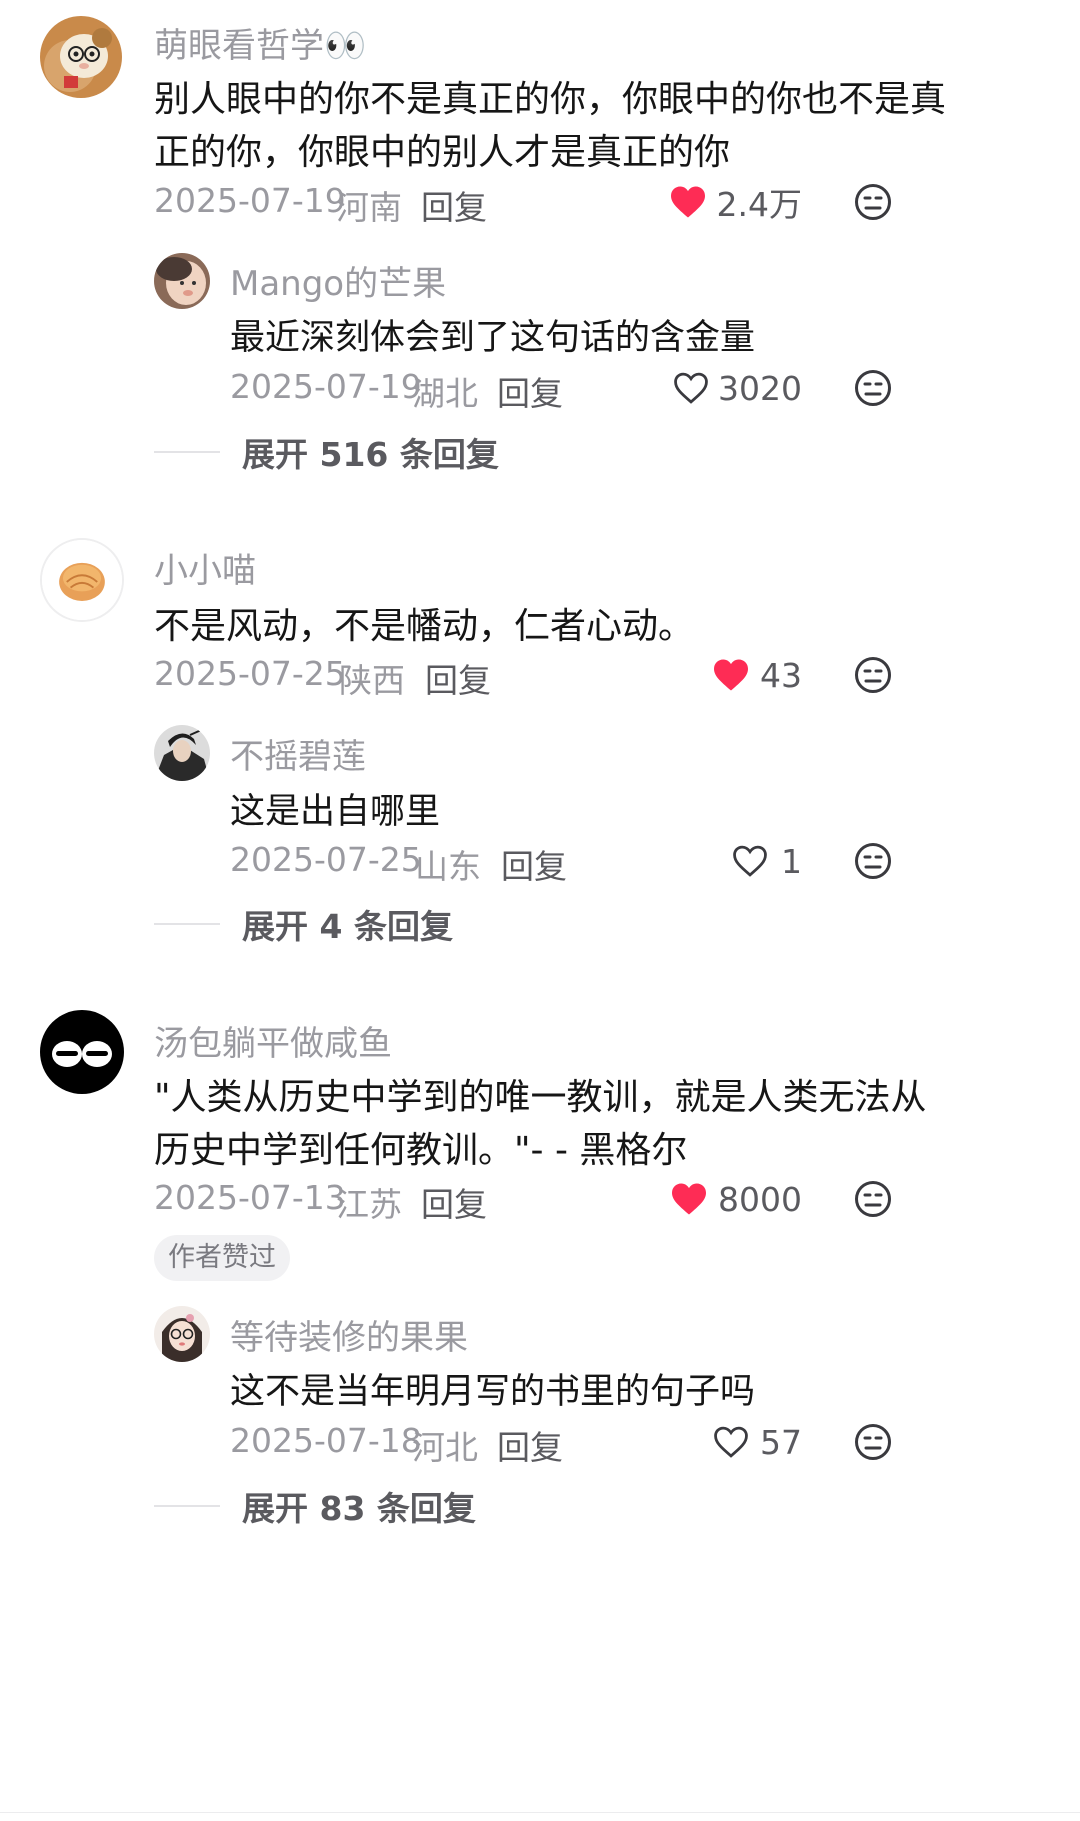 The image size is (1080, 1821). Describe the element at coordinates (359, 1508) in the screenshot. I see `expand-replies-label: 展开 83 条回复` at that location.